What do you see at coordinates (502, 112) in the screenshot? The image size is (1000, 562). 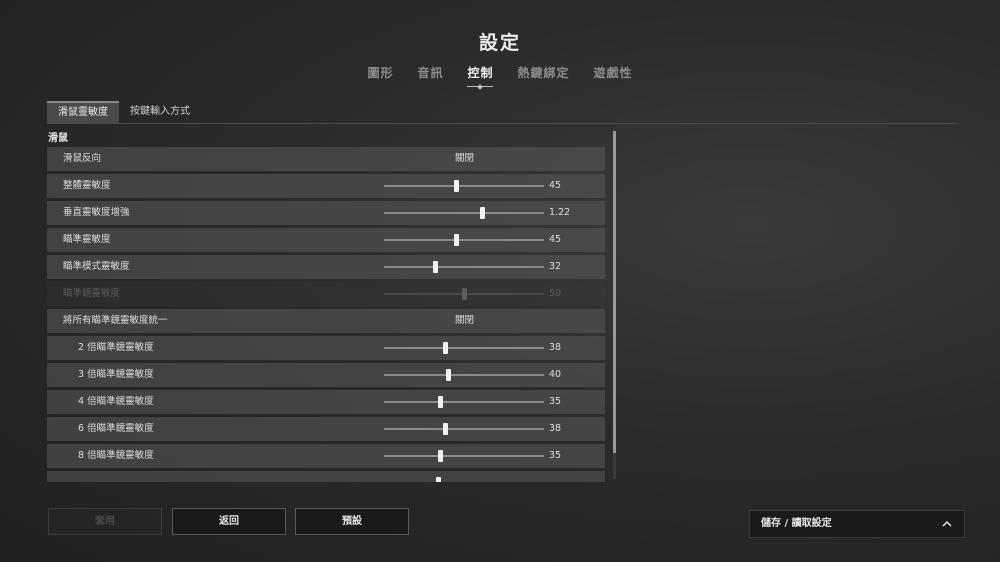 I see `sub-tabs: 滑鼠靈敏度 按鍵輸入方式` at bounding box center [502, 112].